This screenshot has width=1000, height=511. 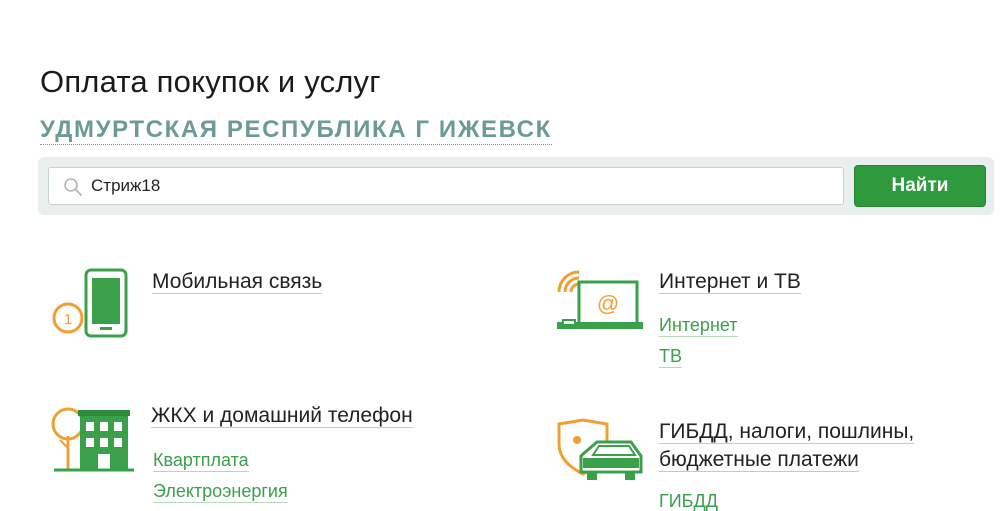 I want to click on search-field, so click(x=446, y=186).